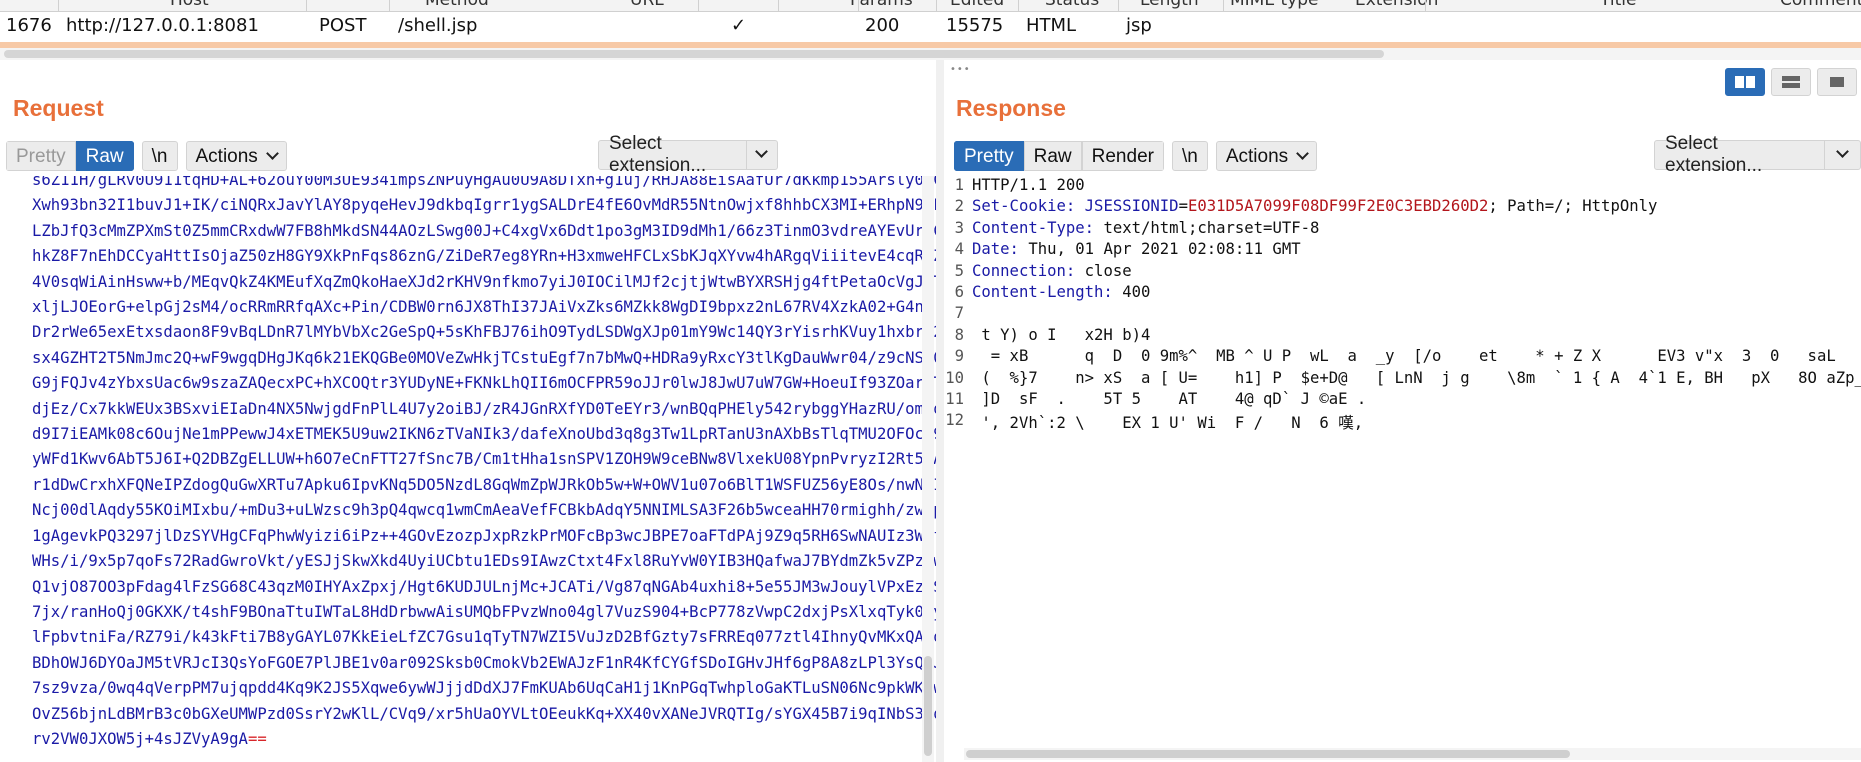  Describe the element at coordinates (647, 5) in the screenshot. I see `col-url: URL` at that location.